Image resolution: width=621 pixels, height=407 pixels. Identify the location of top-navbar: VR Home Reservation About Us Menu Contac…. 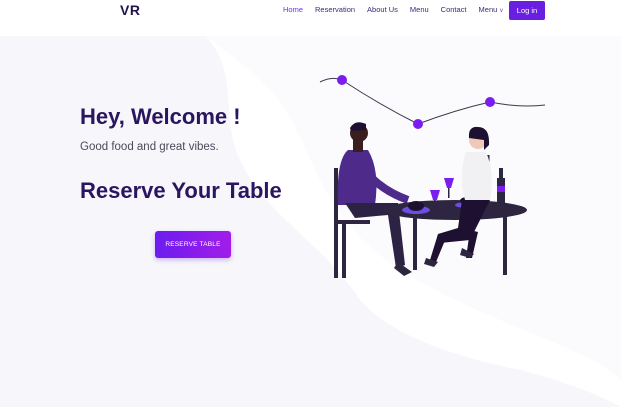
(310, 11).